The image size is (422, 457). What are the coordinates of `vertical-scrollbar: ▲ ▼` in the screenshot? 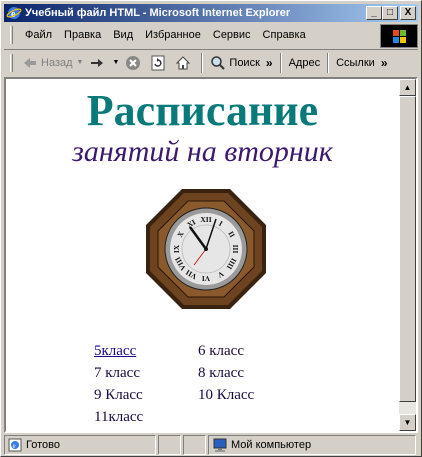 It's located at (407, 255).